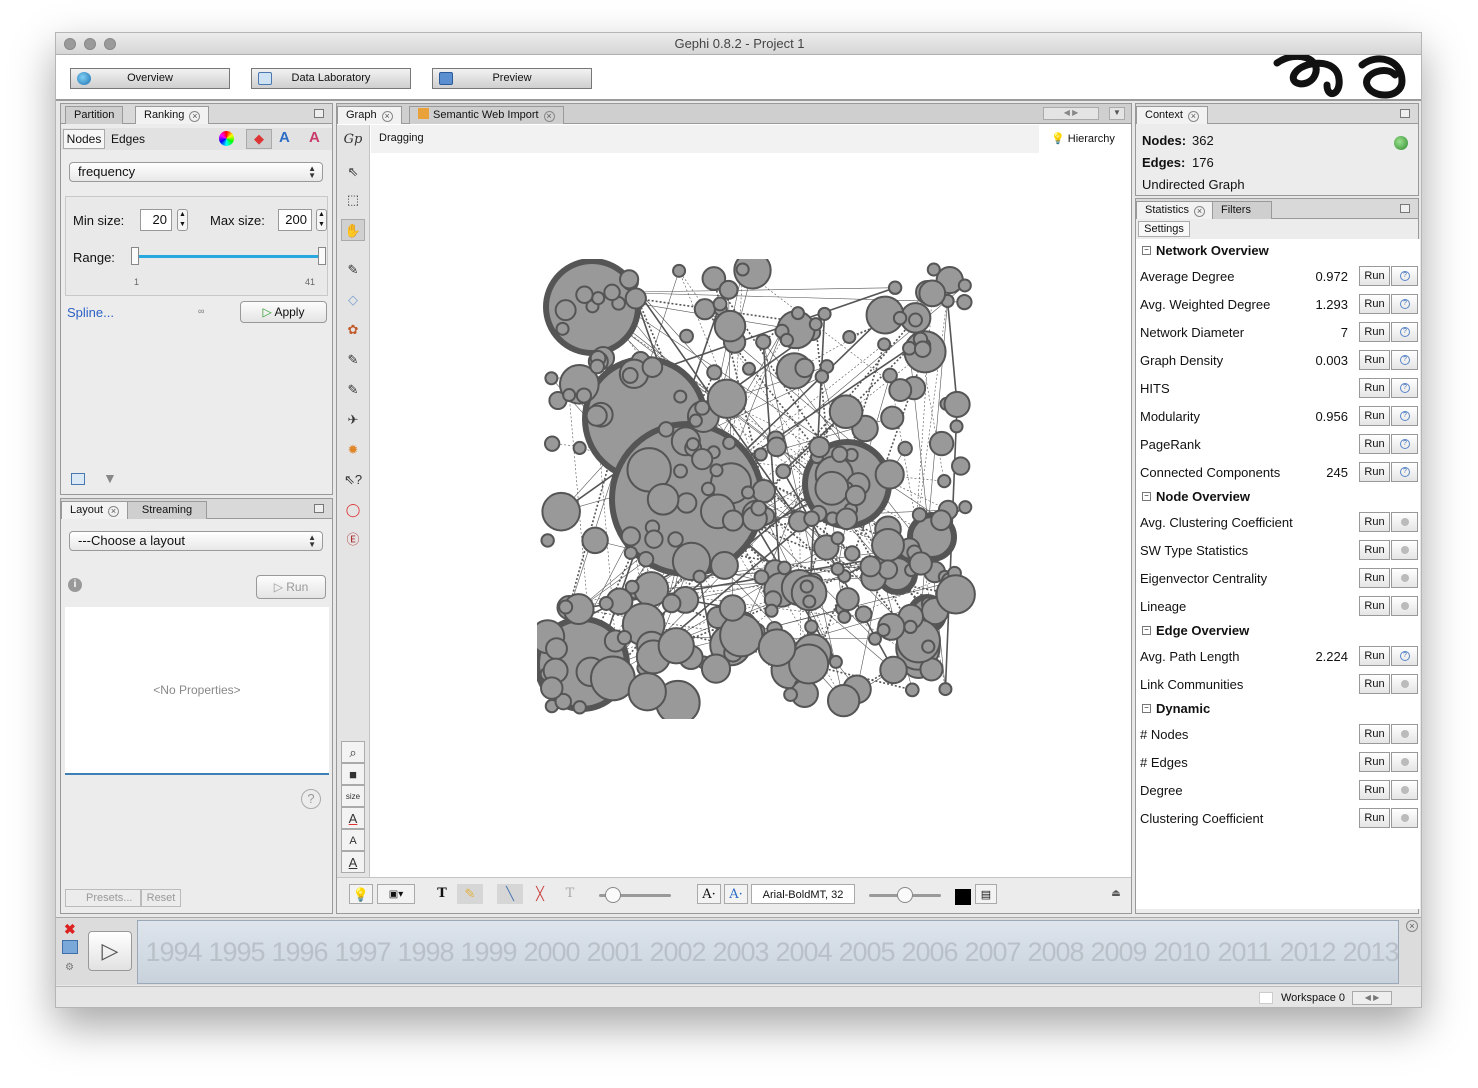 This screenshot has height=1088, width=1478. Describe the element at coordinates (353, 510) in the screenshot. I see `color-ring-icon: ◯` at that location.